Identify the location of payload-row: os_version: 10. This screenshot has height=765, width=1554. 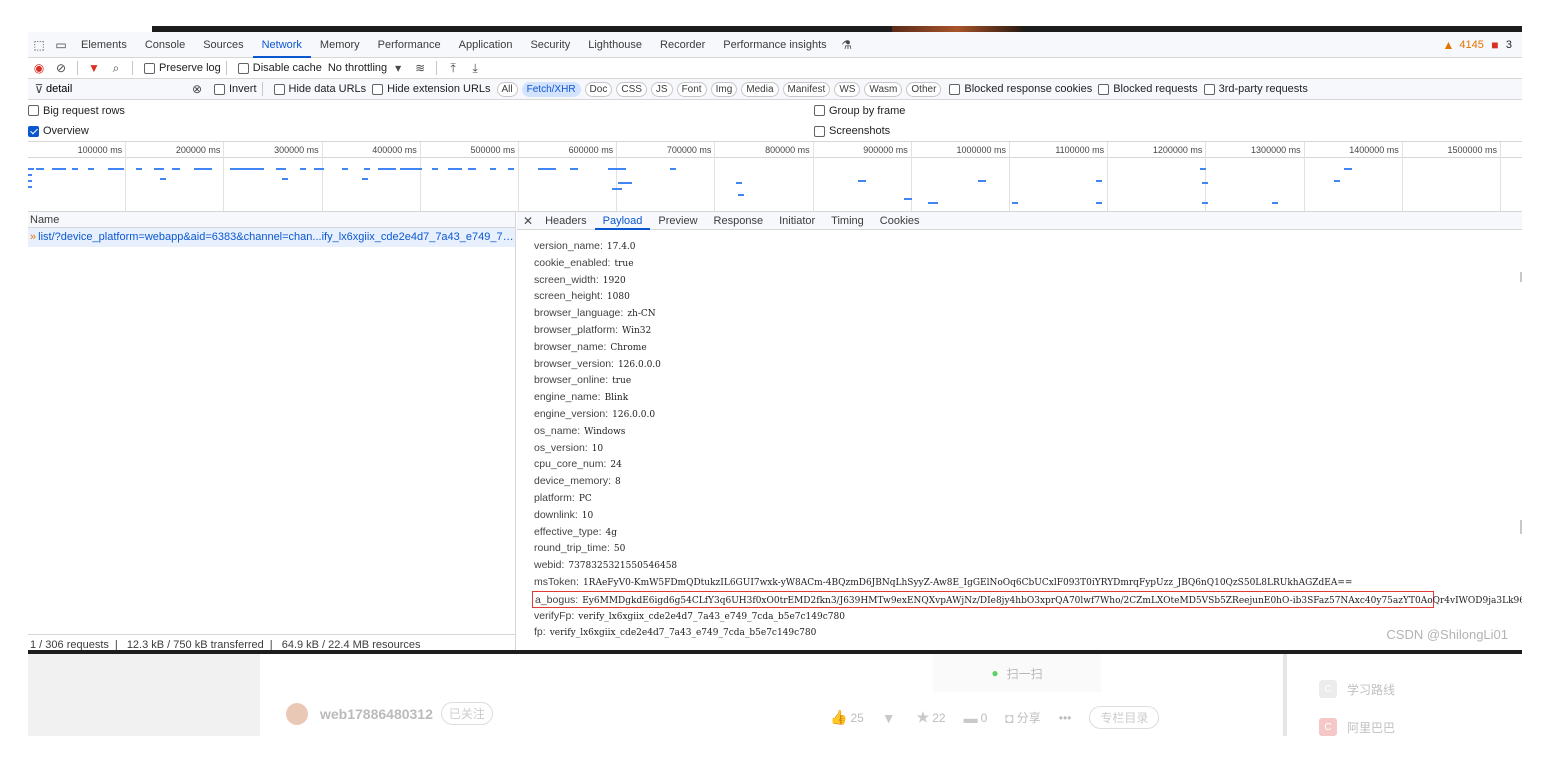
(1028, 448).